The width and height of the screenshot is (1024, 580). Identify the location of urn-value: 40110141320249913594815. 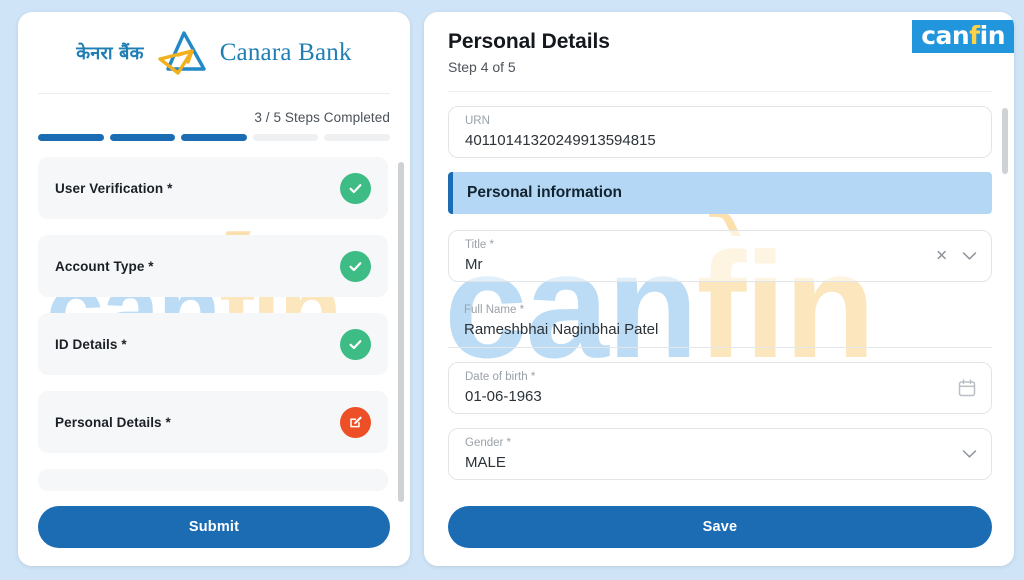
(560, 140).